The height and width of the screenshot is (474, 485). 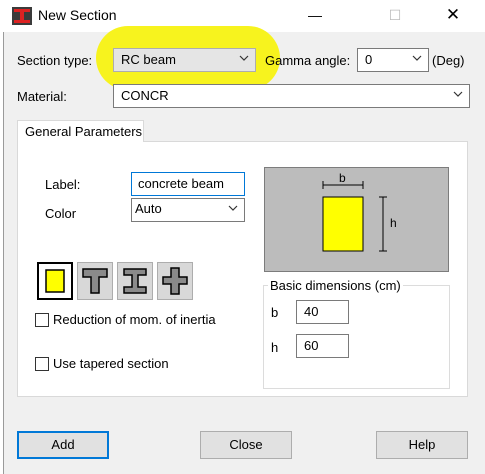 What do you see at coordinates (63, 184) in the screenshot?
I see `label-field-label: Label:` at bounding box center [63, 184].